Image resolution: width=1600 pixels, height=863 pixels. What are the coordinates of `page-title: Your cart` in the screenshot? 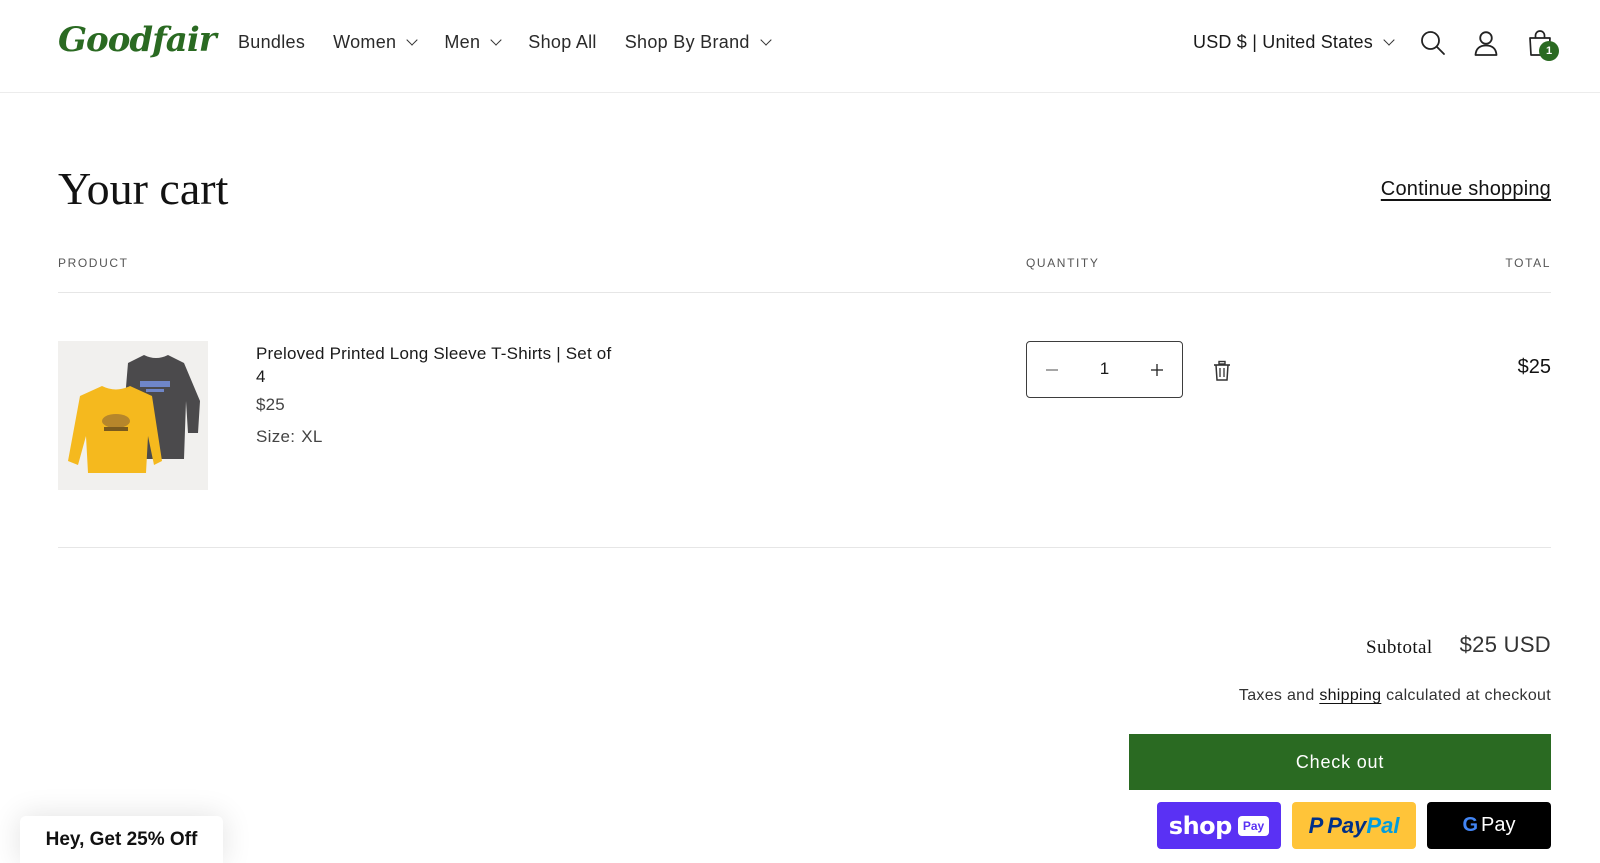 It's located at (143, 188).